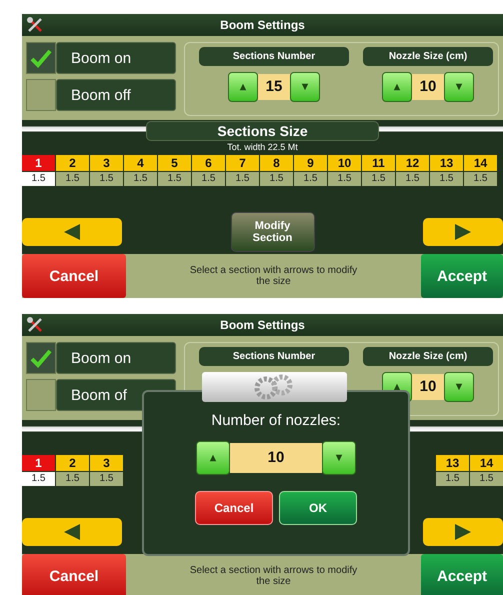  I want to click on dialog-cancel-button: Cancel, so click(234, 508).